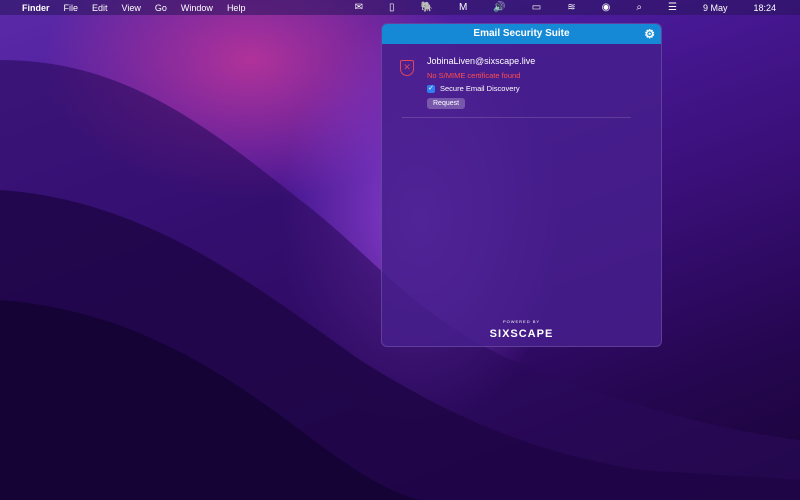  What do you see at coordinates (36, 8) in the screenshot?
I see `menu-app-finder: Finder` at bounding box center [36, 8].